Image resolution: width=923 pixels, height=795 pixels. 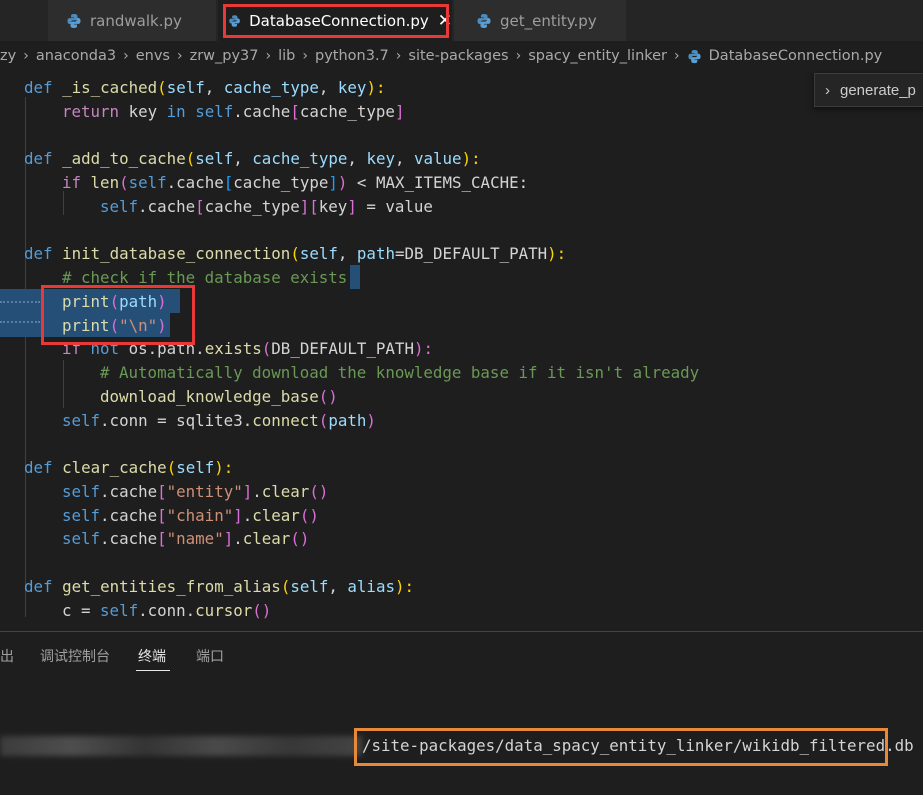 I want to click on breadcrumb-item: zrw_py37, so click(x=224, y=56).